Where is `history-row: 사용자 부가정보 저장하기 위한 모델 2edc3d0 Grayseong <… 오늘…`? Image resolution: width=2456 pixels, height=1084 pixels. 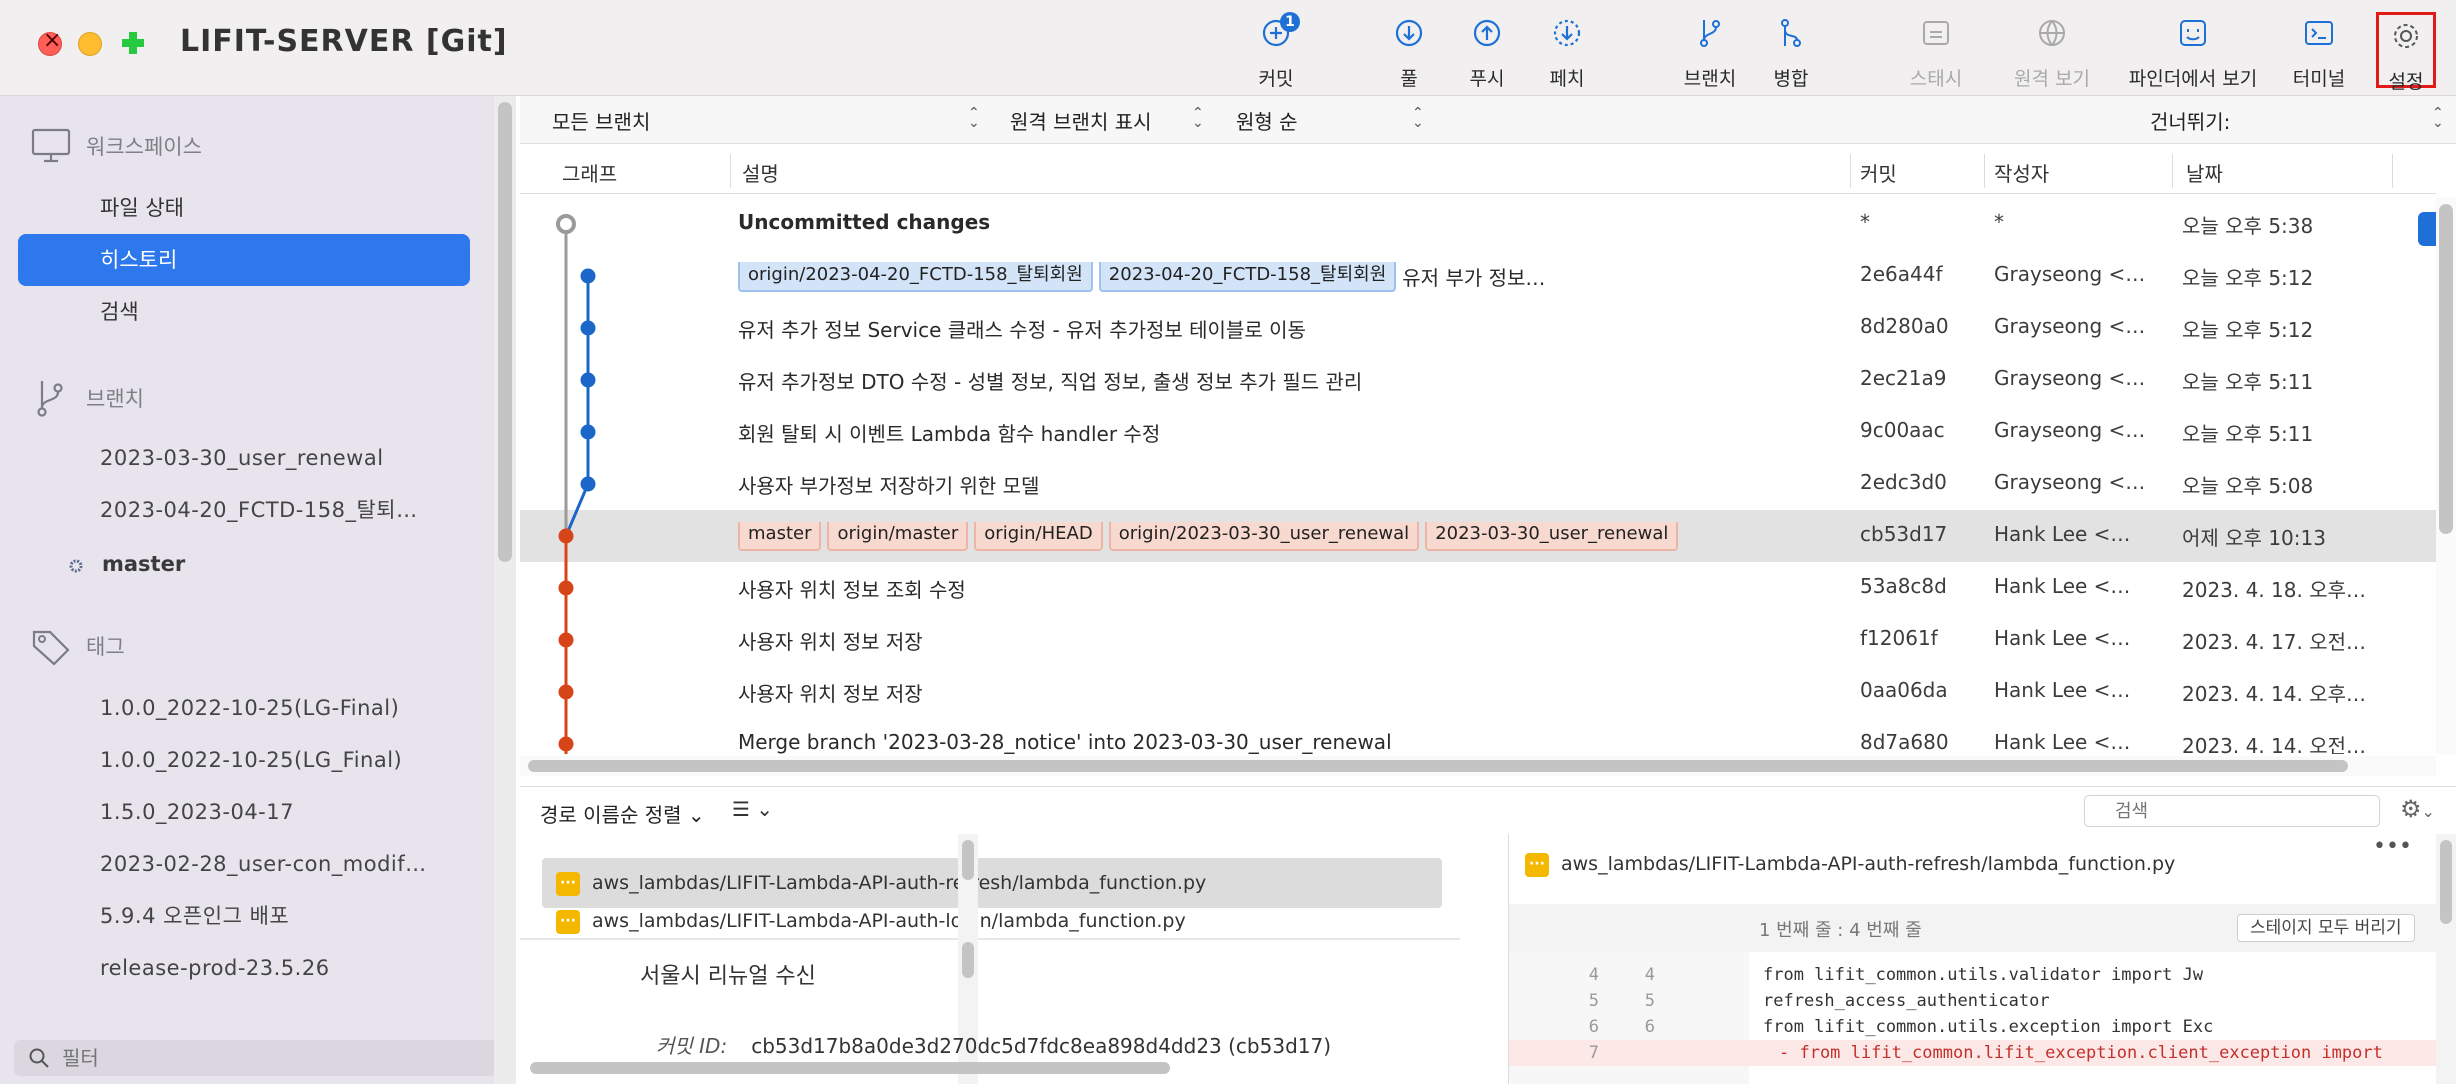
history-row: 사용자 부가정보 저장하기 위한 모델 2edc3d0 Grayseong <… 오늘… is located at coordinates (1478, 484).